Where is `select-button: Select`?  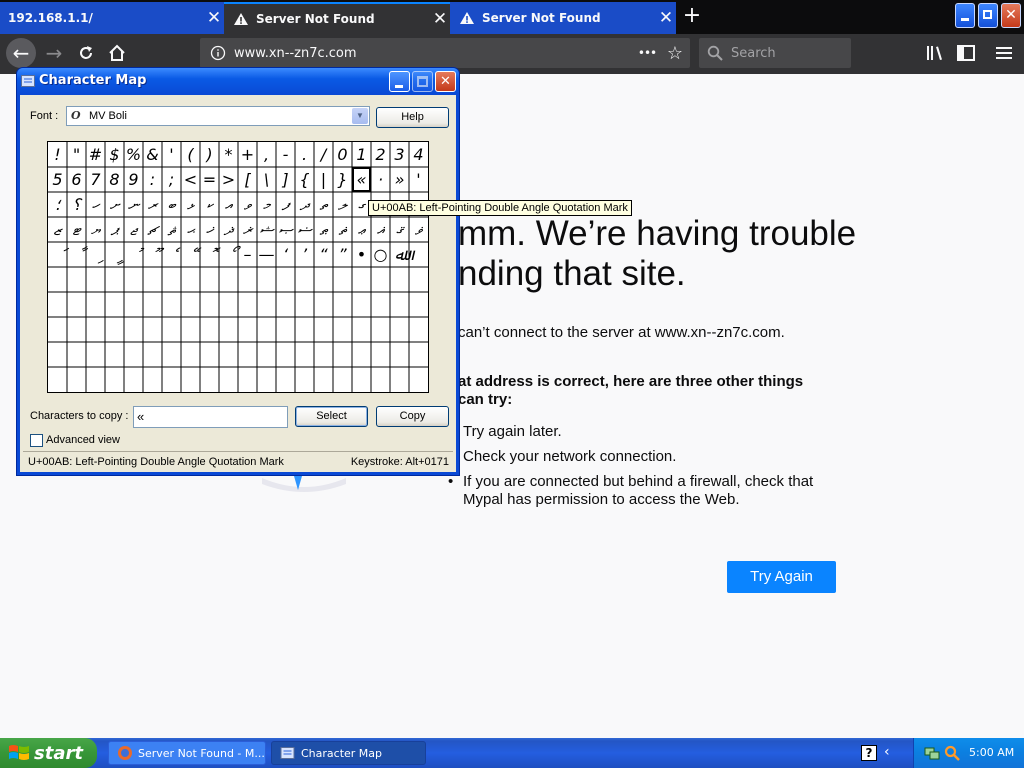
select-button: Select is located at coordinates (331, 416).